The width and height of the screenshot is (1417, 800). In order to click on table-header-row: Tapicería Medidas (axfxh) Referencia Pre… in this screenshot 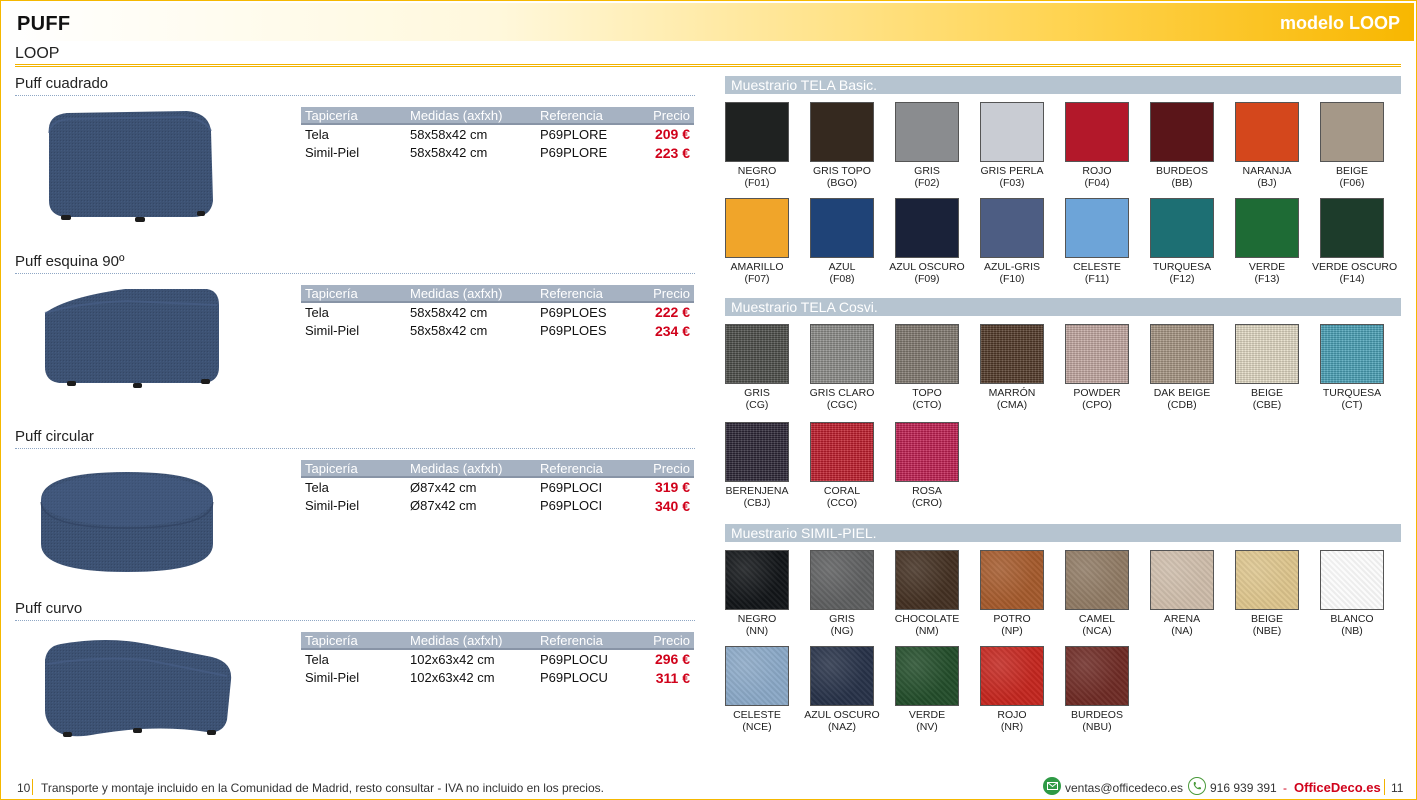, I will do `click(497, 115)`.